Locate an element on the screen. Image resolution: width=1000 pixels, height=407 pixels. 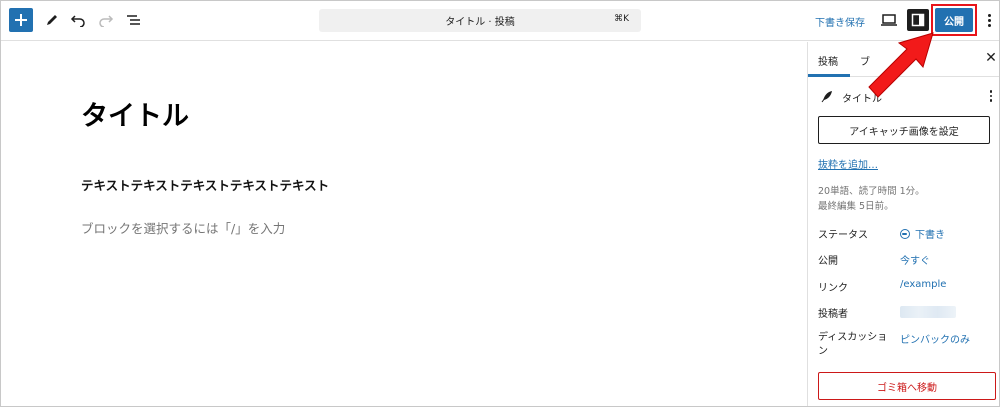
top-toolbar: タイトル · 投稿 ⌘K 下書き保存 公開 is located at coordinates (500, 21).